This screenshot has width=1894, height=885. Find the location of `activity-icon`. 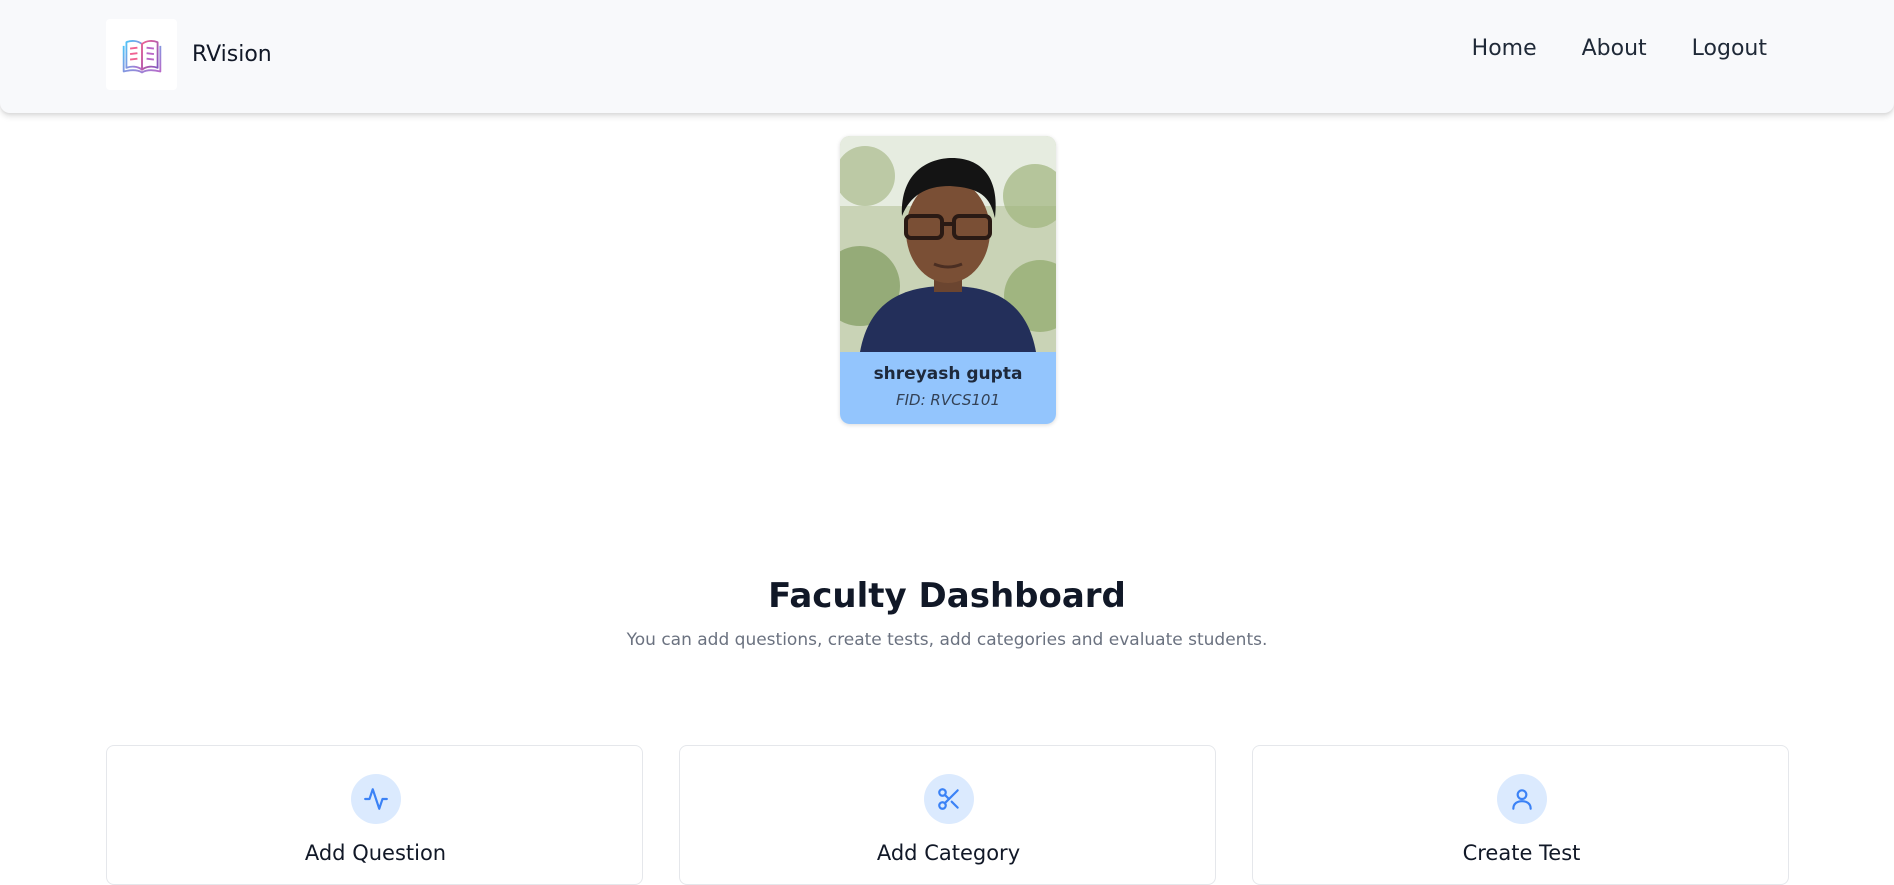

activity-icon is located at coordinates (376, 799).